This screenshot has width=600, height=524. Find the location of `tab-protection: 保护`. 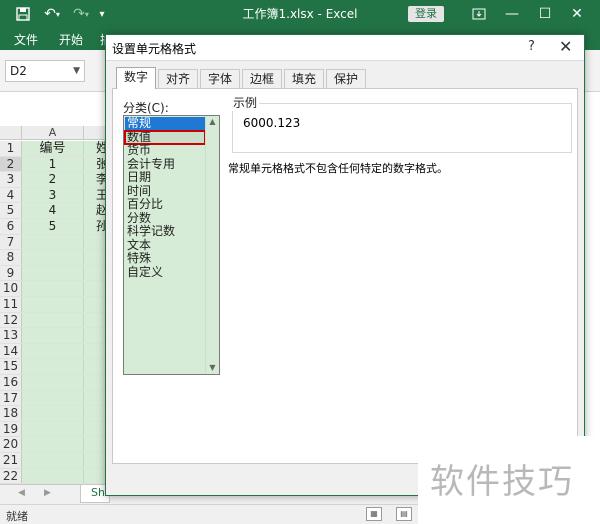

tab-protection: 保护 is located at coordinates (346, 79).